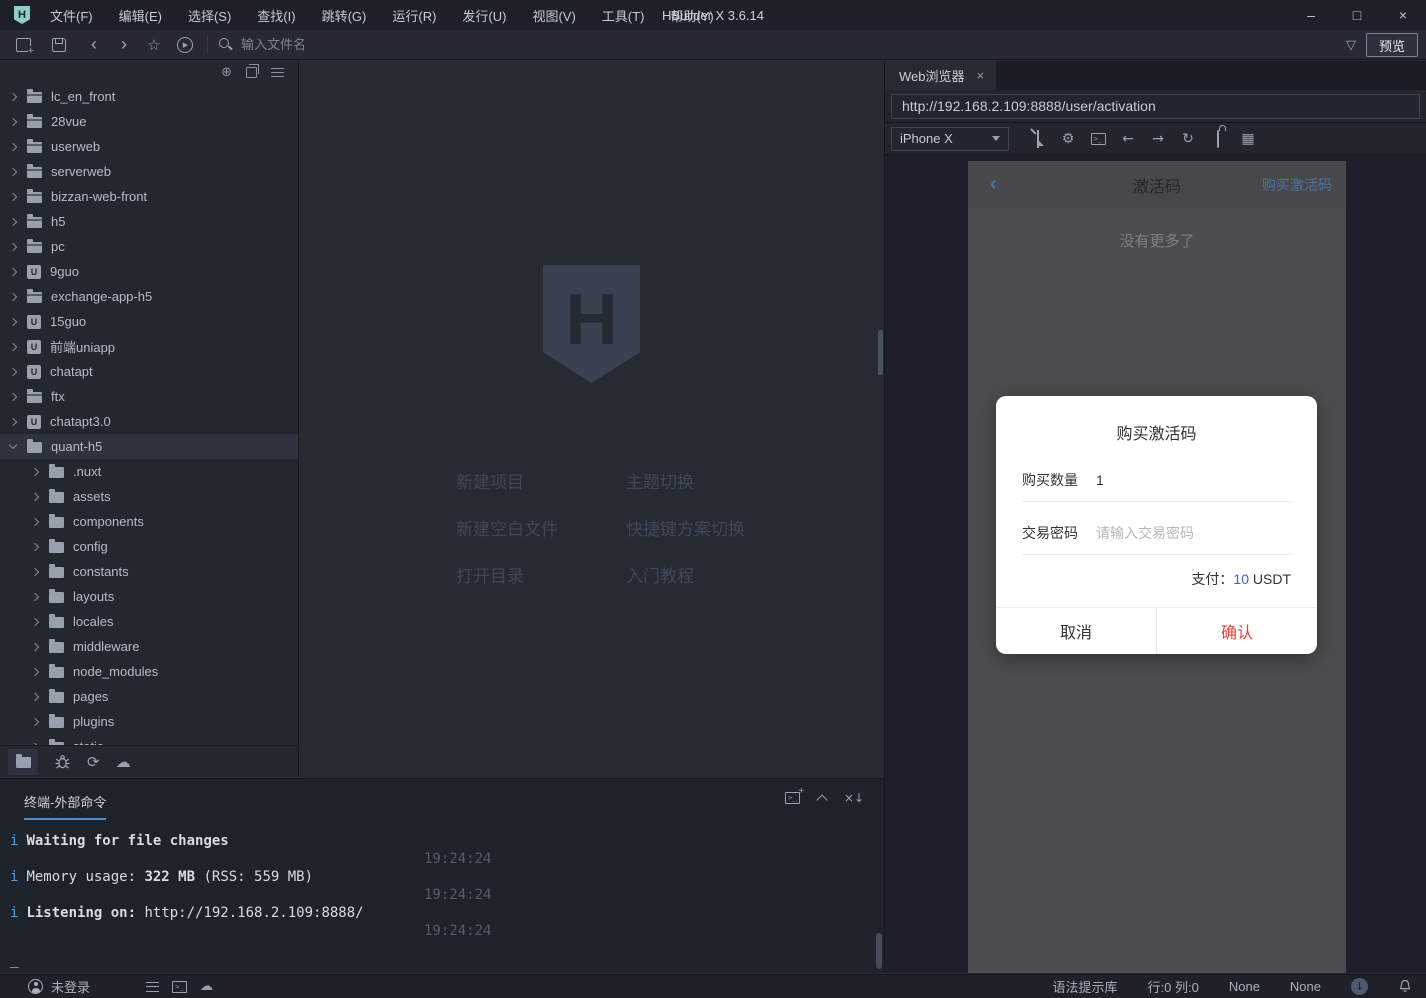 This screenshot has width=1426, height=998. What do you see at coordinates (1218, 138) in the screenshot?
I see `lock-icon` at bounding box center [1218, 138].